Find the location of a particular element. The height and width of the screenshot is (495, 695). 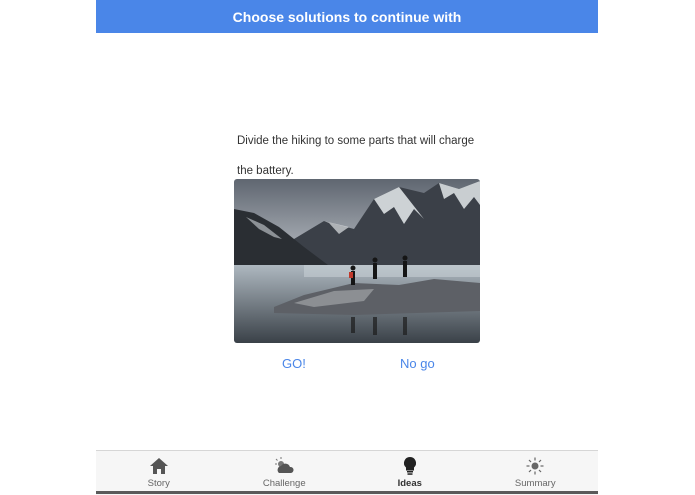

lightbulb-icon is located at coordinates (410, 466).